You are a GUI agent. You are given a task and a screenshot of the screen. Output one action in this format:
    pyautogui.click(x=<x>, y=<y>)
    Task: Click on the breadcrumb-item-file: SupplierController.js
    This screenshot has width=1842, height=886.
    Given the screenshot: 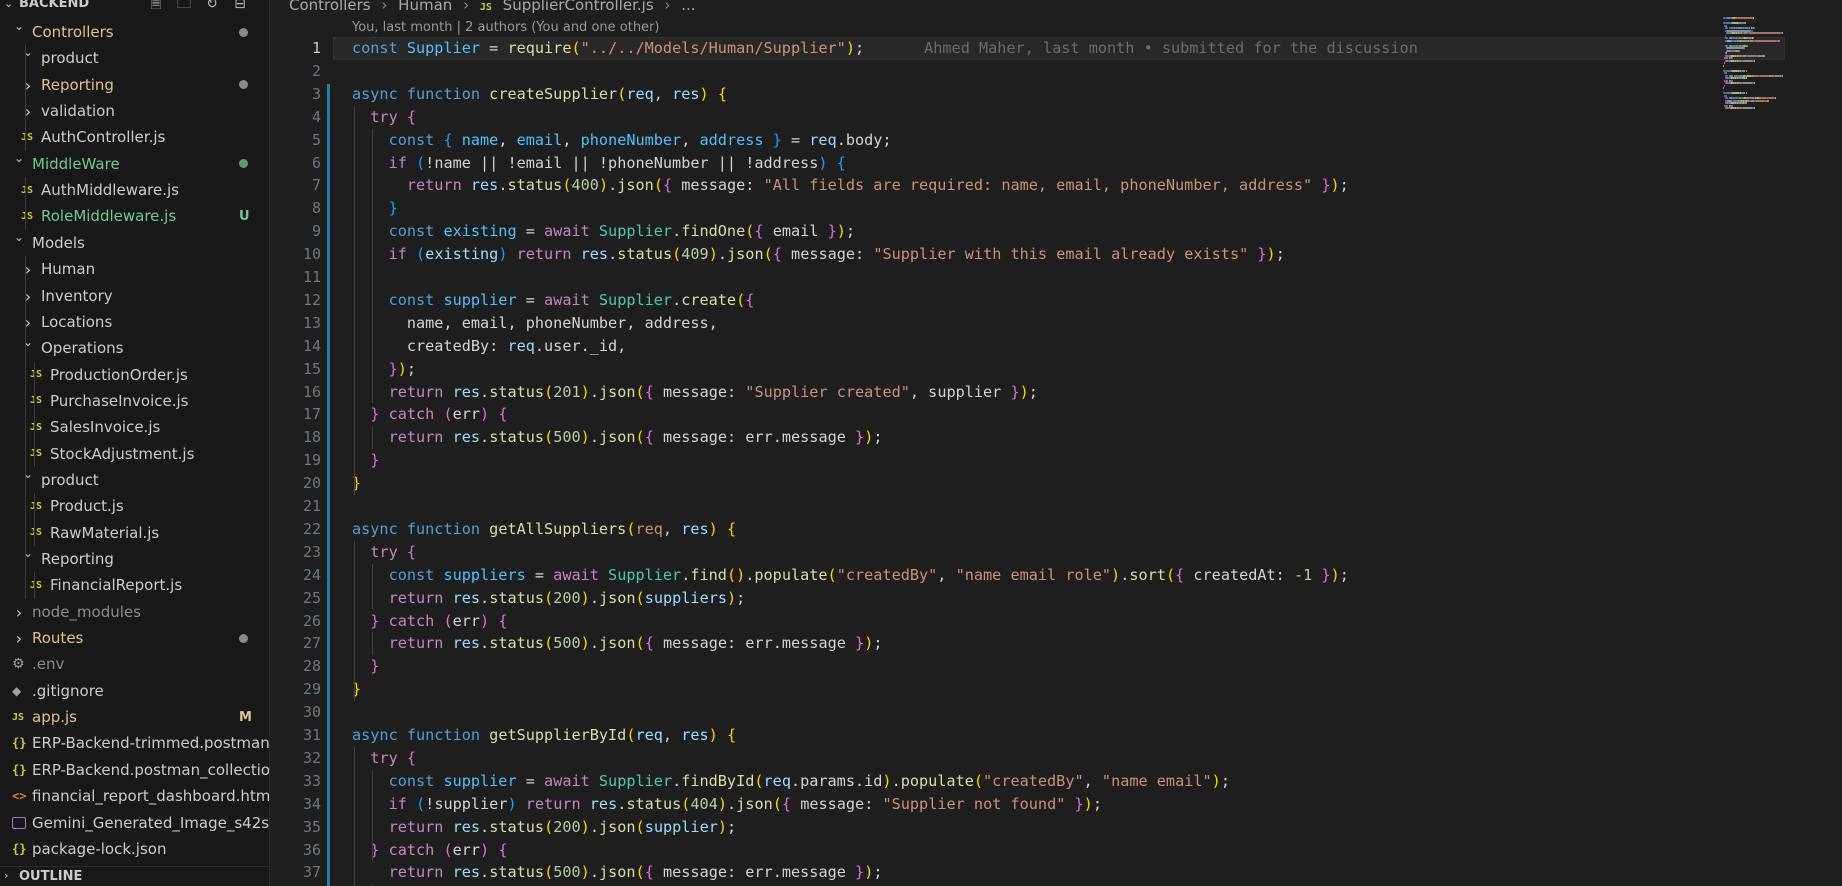 What is the action you would take?
    pyautogui.click(x=578, y=7)
    